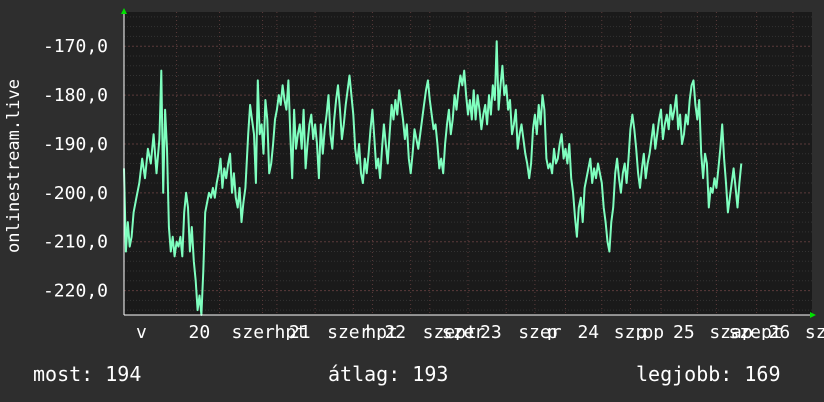 This screenshot has width=824, height=402. What do you see at coordinates (14, 166) in the screenshot?
I see `y-axis-label: onlinestream.live` at bounding box center [14, 166].